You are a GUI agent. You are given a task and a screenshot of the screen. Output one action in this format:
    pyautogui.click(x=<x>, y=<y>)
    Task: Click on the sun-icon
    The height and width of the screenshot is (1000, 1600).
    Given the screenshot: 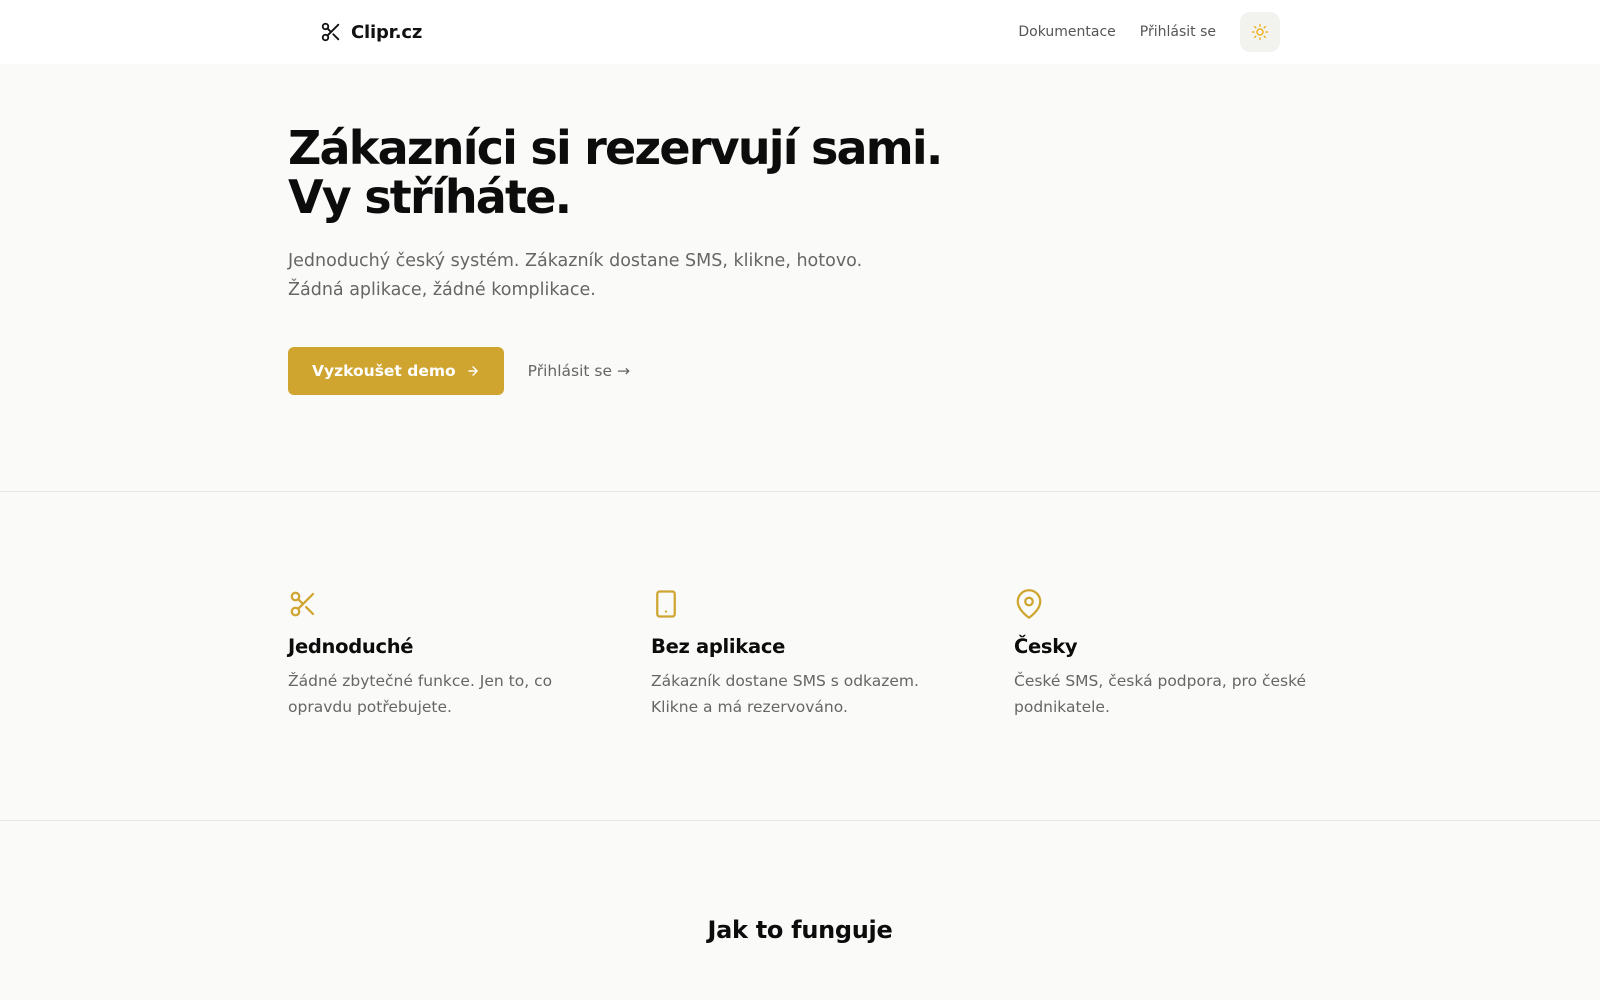 What is the action you would take?
    pyautogui.click(x=1260, y=32)
    